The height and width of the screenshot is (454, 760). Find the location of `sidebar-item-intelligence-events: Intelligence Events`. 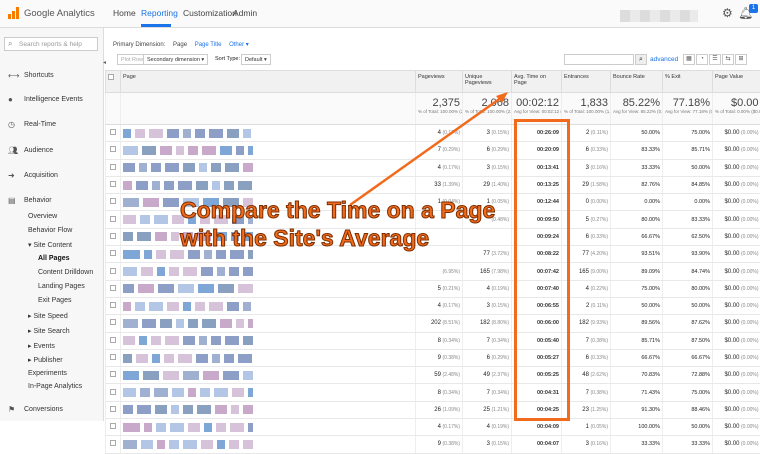

sidebar-item-intelligence-events: Intelligence Events is located at coordinates (53, 99).